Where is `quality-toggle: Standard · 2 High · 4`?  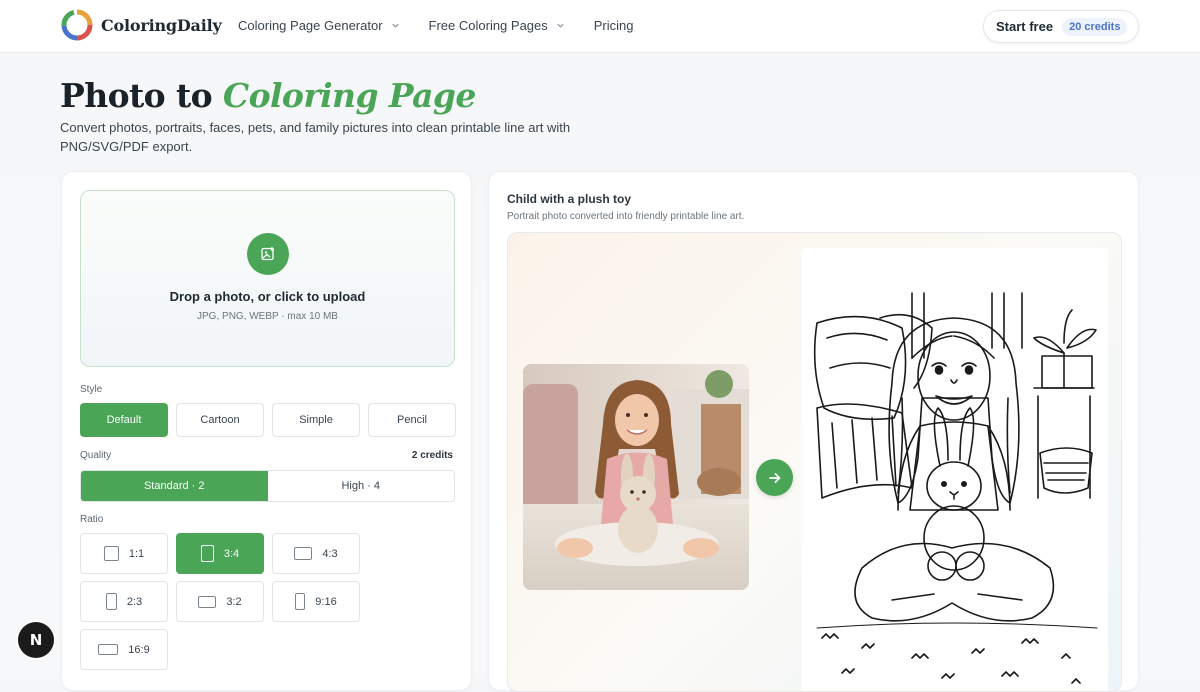 quality-toggle: Standard · 2 High · 4 is located at coordinates (267, 486).